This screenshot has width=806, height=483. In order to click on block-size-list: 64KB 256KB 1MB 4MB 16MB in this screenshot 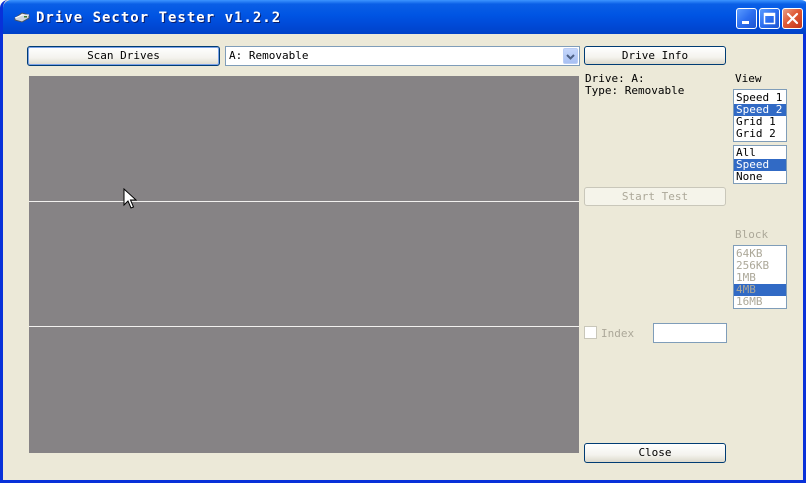, I will do `click(760, 277)`.